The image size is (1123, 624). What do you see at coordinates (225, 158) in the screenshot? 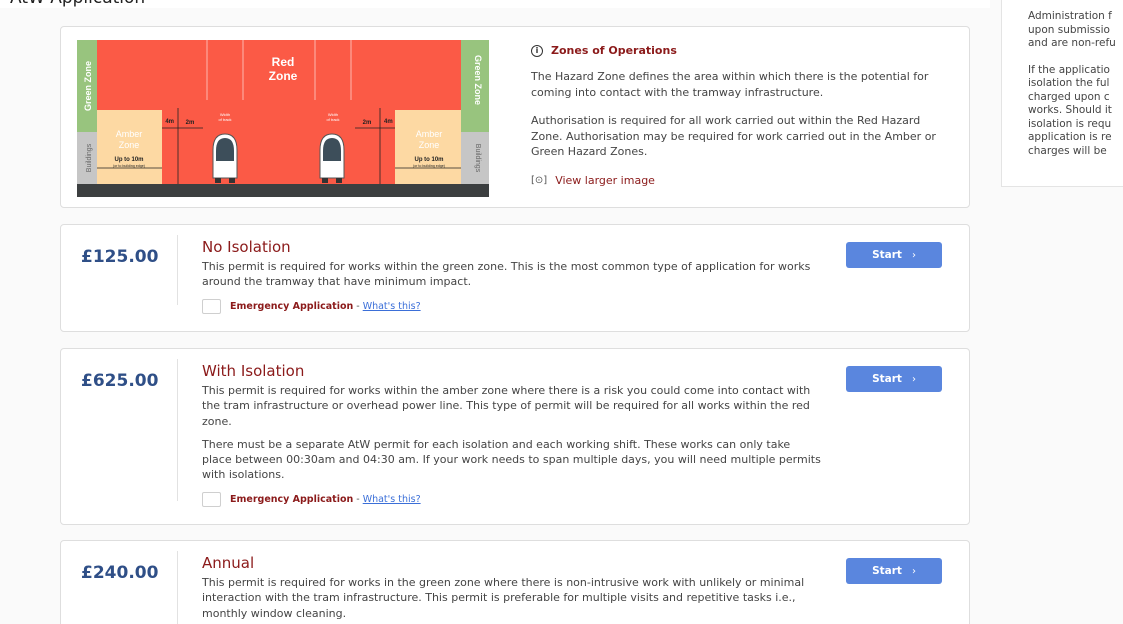
I see `tram-left-icon` at bounding box center [225, 158].